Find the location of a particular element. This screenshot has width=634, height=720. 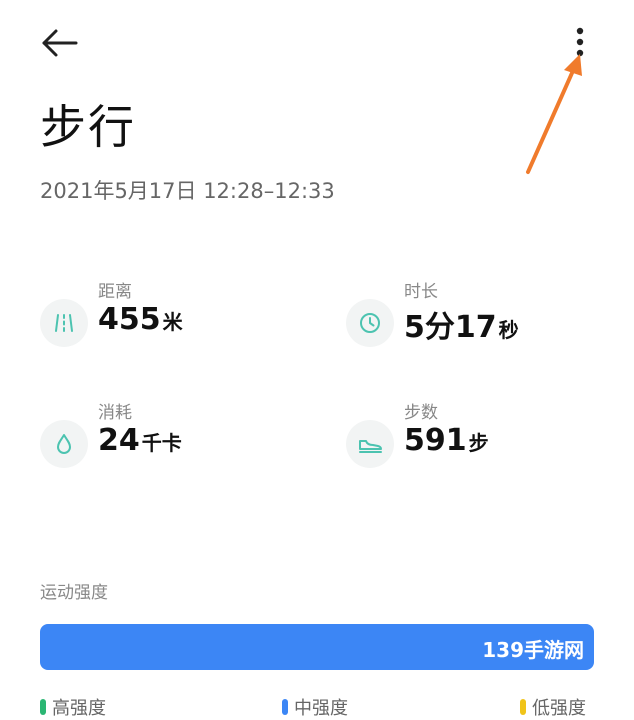

shoe-icon-wrap is located at coordinates (370, 444).